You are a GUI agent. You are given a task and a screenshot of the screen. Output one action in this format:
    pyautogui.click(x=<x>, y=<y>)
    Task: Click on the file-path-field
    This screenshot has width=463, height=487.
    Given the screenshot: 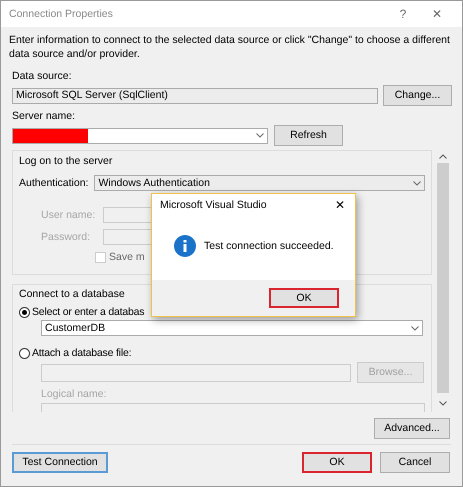 What is the action you would take?
    pyautogui.click(x=196, y=373)
    